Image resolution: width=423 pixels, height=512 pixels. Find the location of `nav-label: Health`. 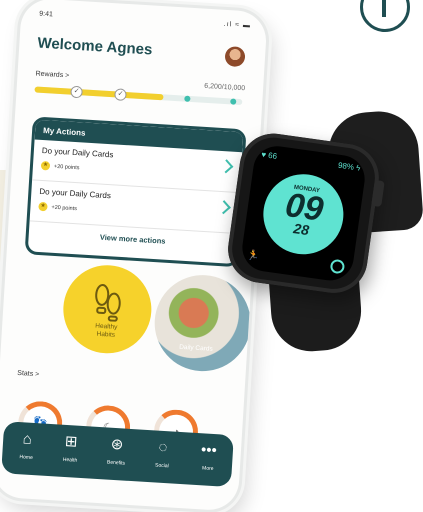

nav-label: Health is located at coordinates (70, 460).